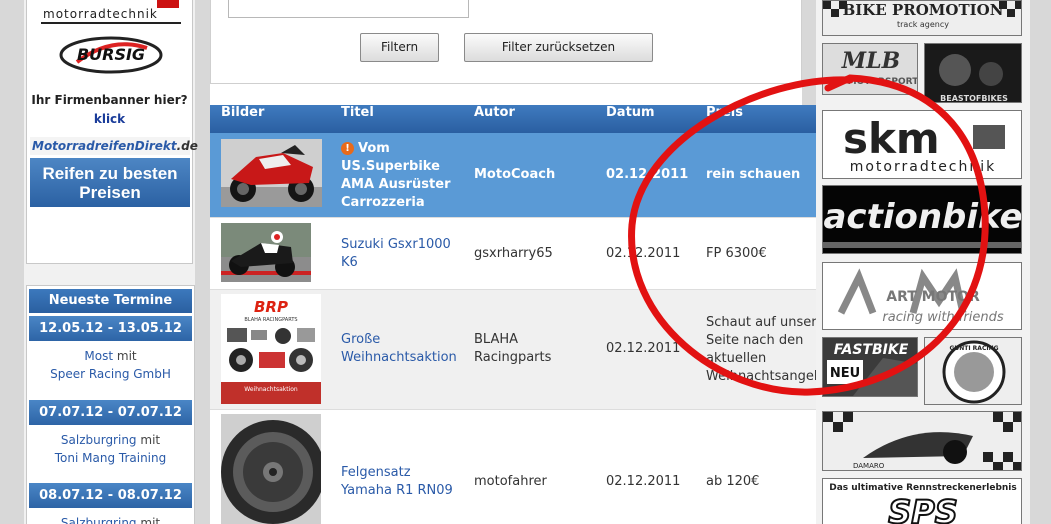 The image size is (1051, 524). What do you see at coordinates (547, 119) in the screenshot?
I see `table-header: Bilder Titel Autor Datum Preis` at bounding box center [547, 119].